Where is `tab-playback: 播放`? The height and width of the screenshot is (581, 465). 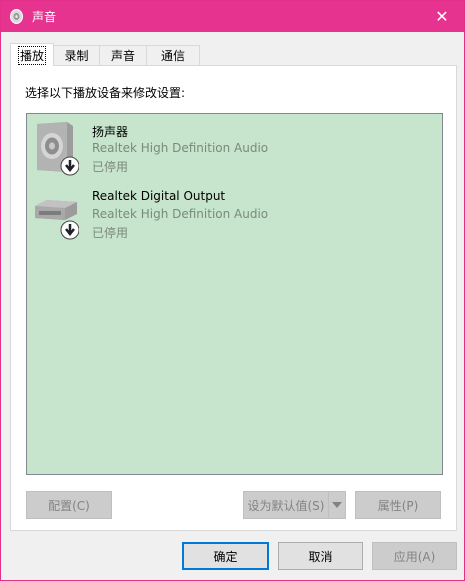 tab-playback: 播放 is located at coordinates (32, 54).